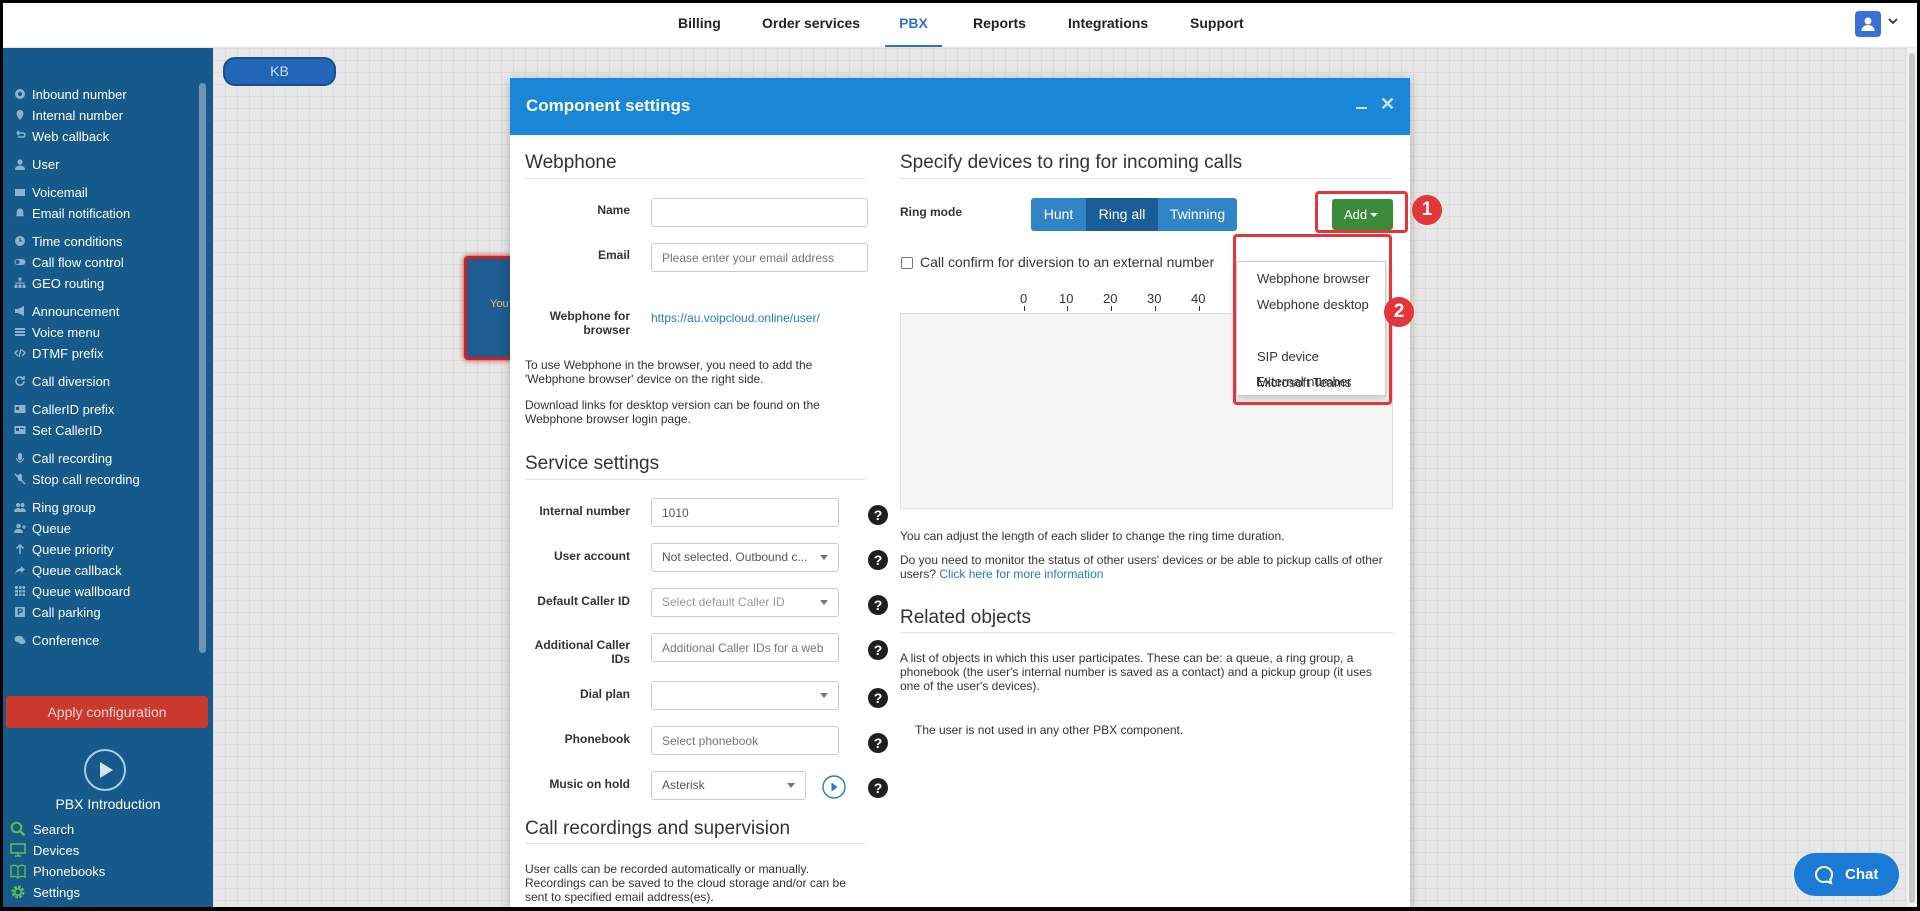 The width and height of the screenshot is (1920, 911). Describe the element at coordinates (64, 410) in the screenshot. I see `sidebar-item-callerid-prefix: CallerID prefix` at that location.